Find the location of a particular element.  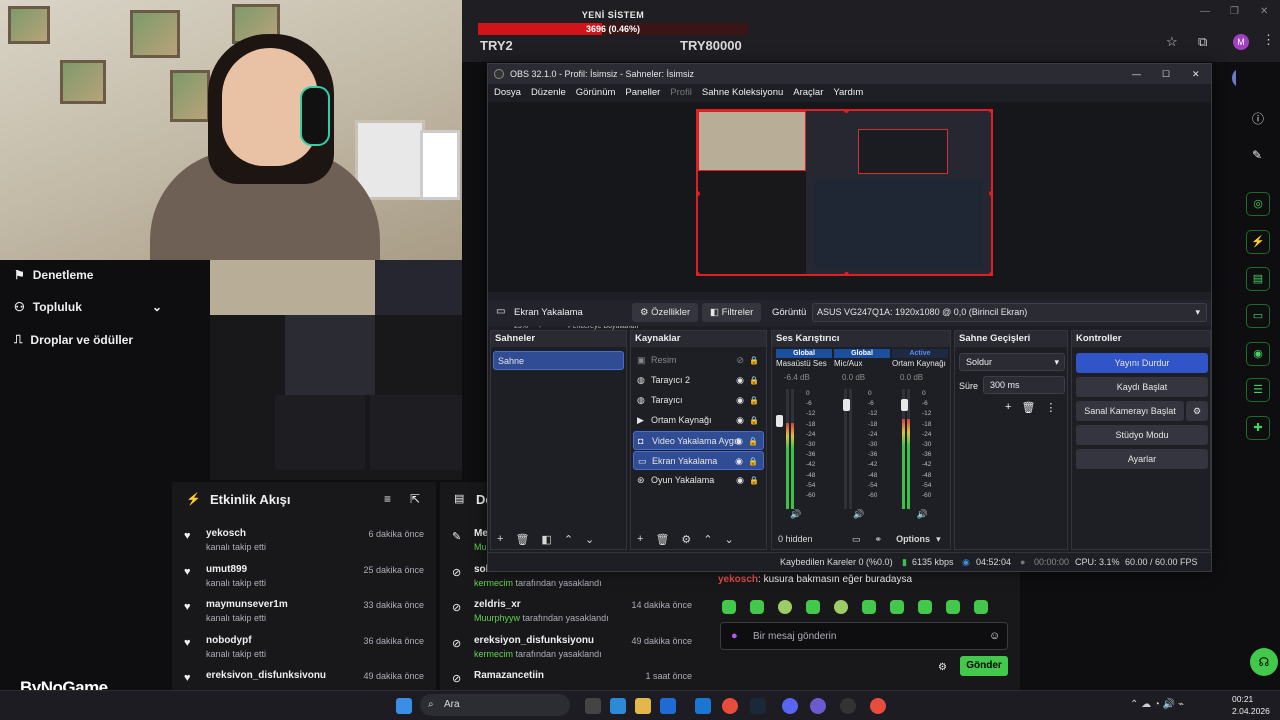

virtual-camera-button: Sanal Kamerayı Başlat is located at coordinates (1130, 411).